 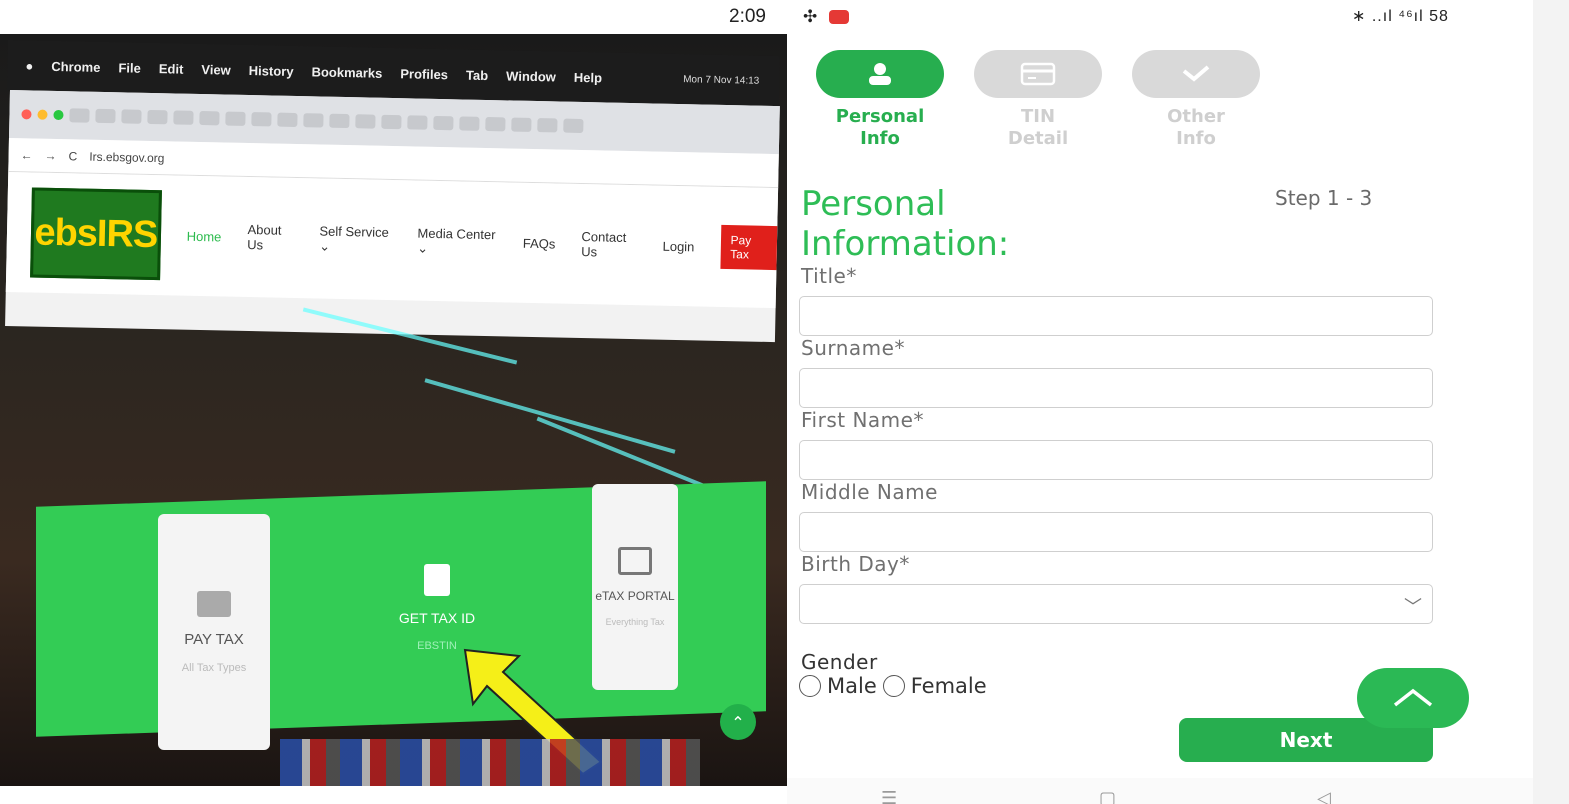 I want to click on step-label-line1: Personal, so click(x=880, y=116).